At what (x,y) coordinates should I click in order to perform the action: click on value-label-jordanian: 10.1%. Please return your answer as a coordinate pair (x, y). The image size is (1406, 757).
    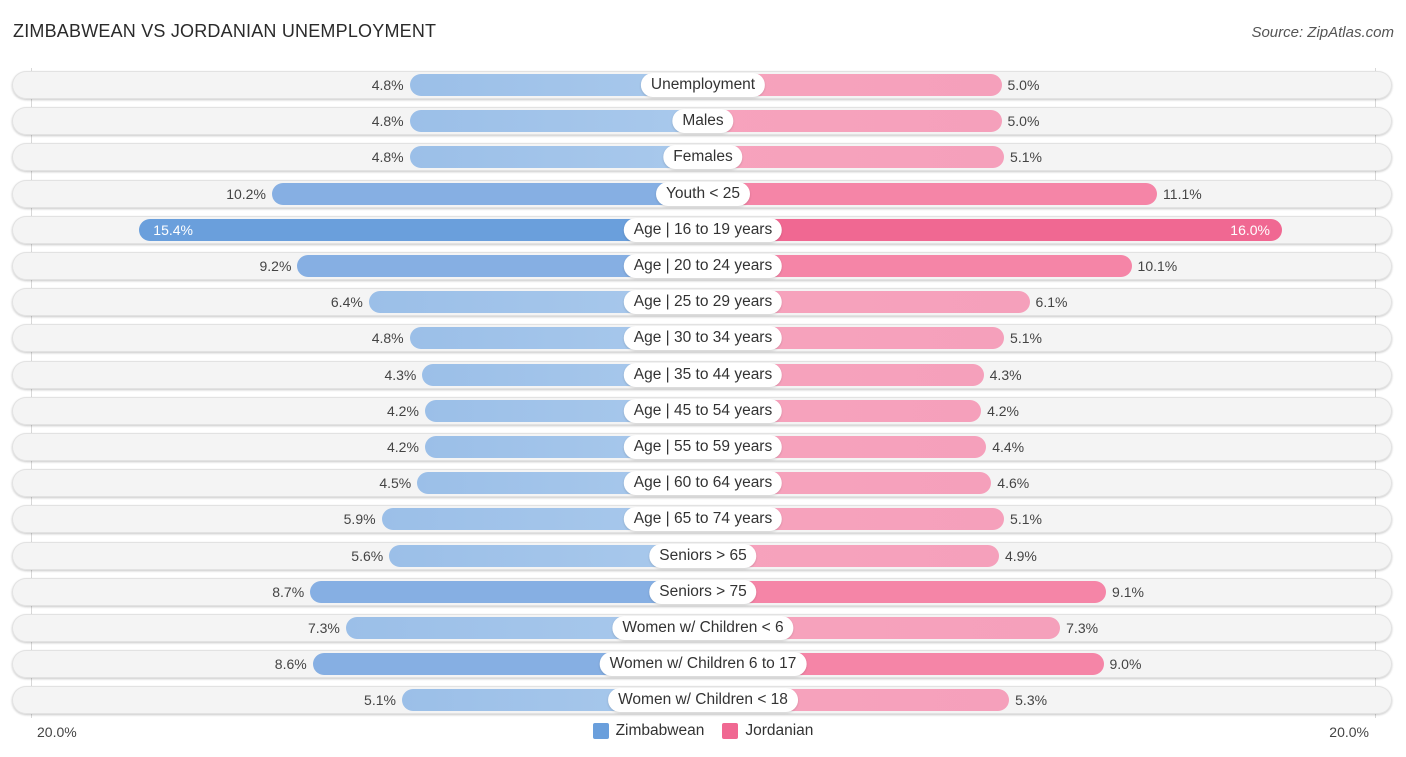
    Looking at the image, I should click on (1157, 266).